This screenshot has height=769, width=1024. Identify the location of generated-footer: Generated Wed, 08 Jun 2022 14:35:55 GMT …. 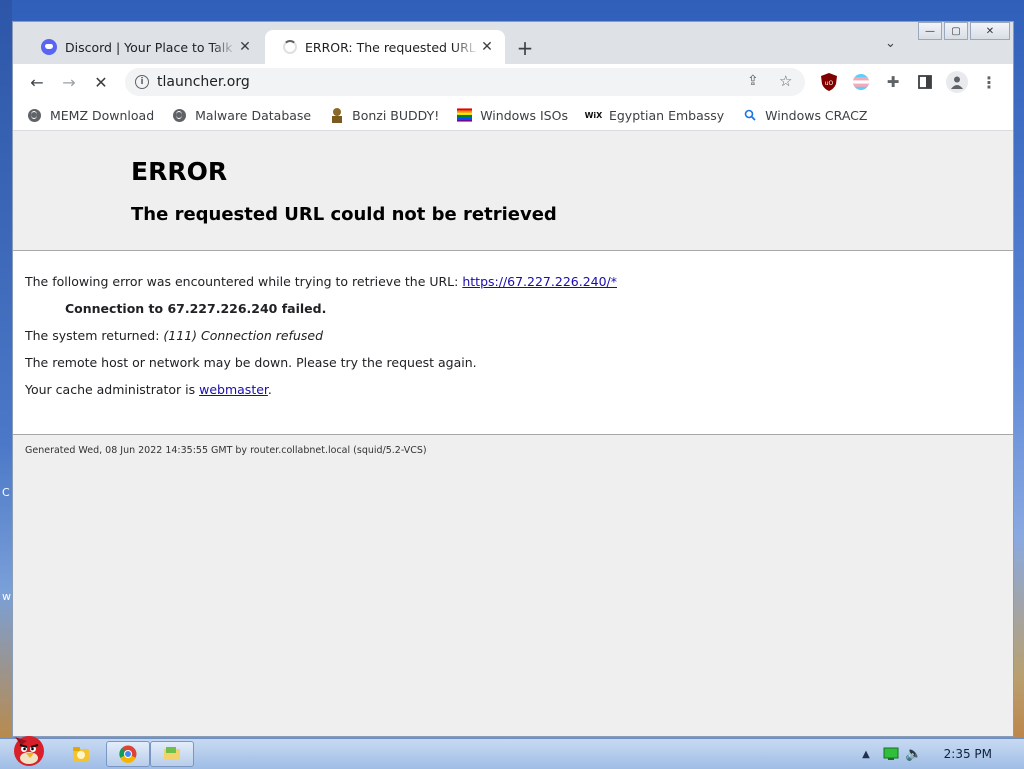
(226, 450).